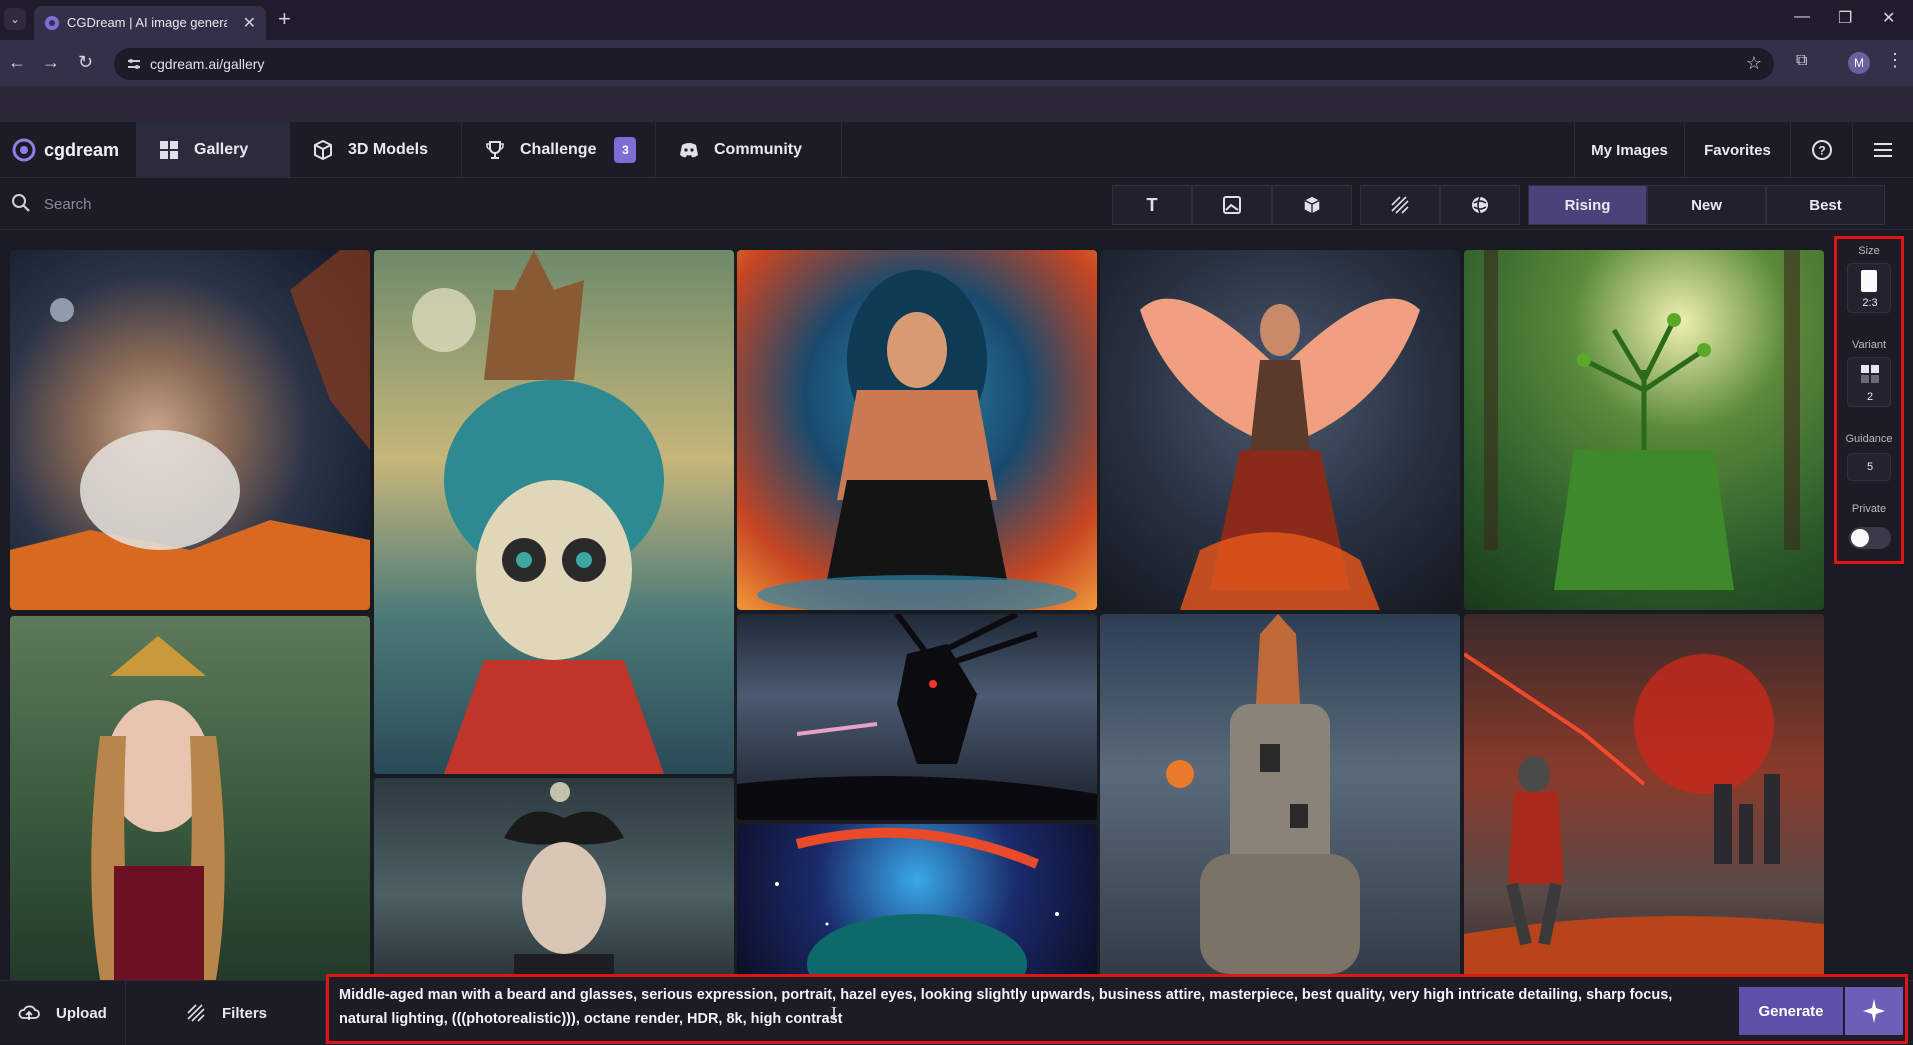  What do you see at coordinates (15, 19) in the screenshot?
I see `tab-list-button: ⌄` at bounding box center [15, 19].